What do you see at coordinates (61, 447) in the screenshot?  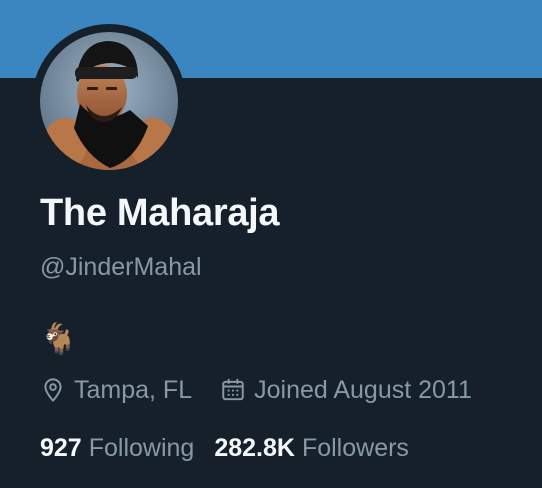 I see `following-count: 927` at bounding box center [61, 447].